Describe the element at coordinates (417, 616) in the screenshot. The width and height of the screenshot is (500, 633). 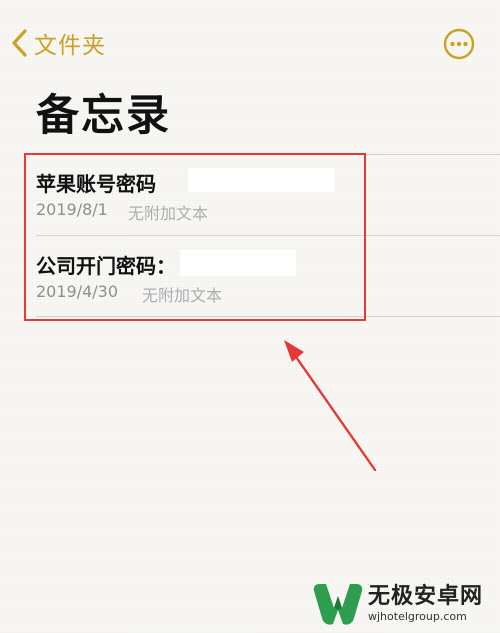
I see `watermark-url: wjhotelgroup.com` at that location.